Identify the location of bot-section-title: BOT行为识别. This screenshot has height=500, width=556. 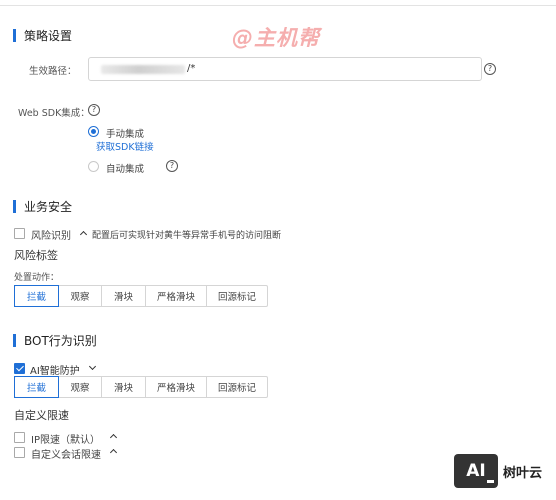
(55, 340).